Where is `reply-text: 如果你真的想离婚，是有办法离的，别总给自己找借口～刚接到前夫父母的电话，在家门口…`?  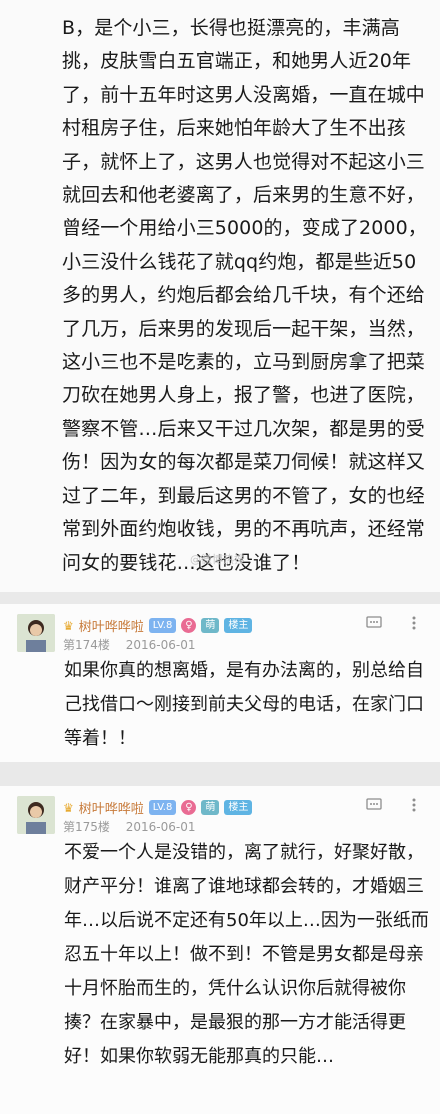 reply-text: 如果你真的想离婚，是有办法离的，别总给自己找借口～刚接到前夫父母的电话，在家门口… is located at coordinates (244, 704).